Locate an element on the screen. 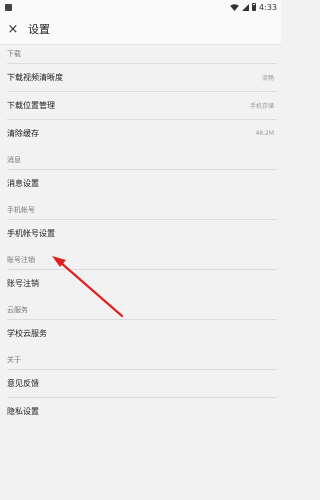 The image size is (320, 500). status-bar: 4:33 is located at coordinates (140, 7).